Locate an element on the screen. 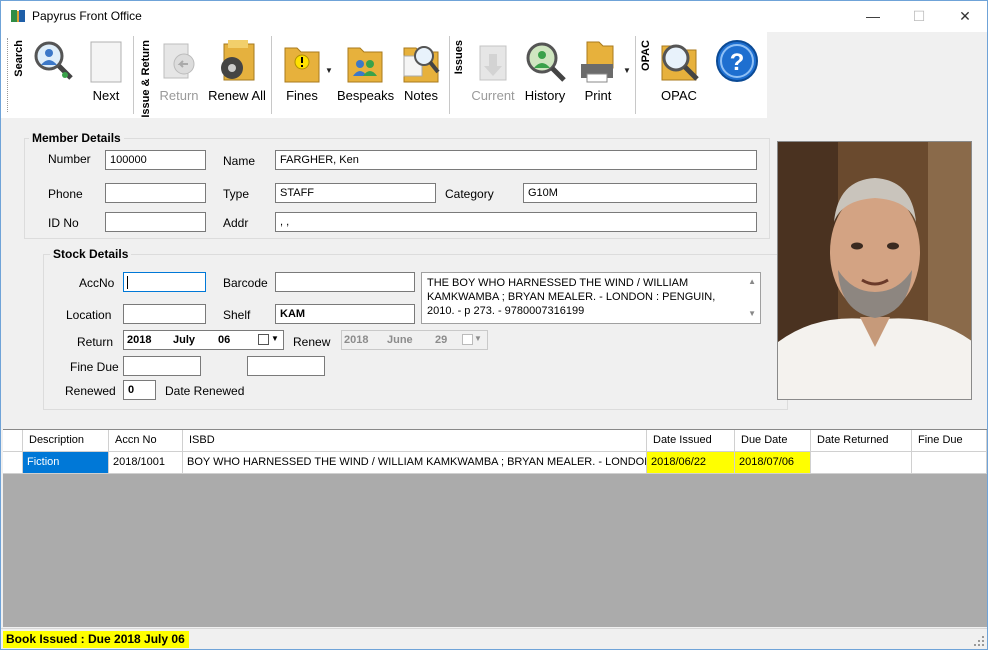 This screenshot has width=988, height=650. renew-all-button: Renew All is located at coordinates (237, 72).